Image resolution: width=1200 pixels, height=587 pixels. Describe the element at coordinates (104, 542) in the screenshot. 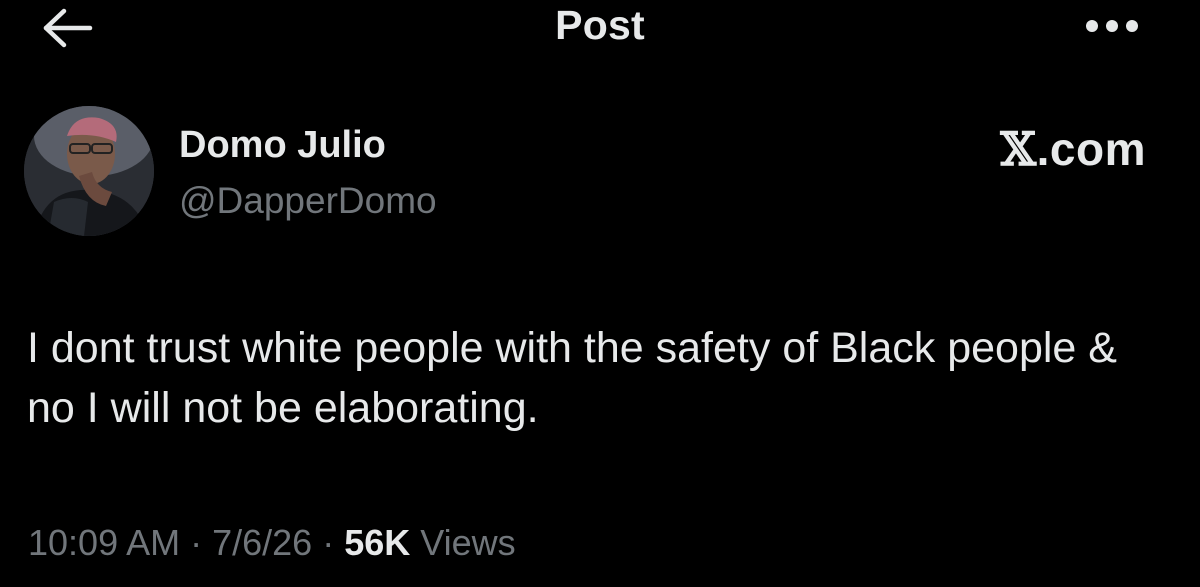

I see `post-time: 10:09 AM` at that location.